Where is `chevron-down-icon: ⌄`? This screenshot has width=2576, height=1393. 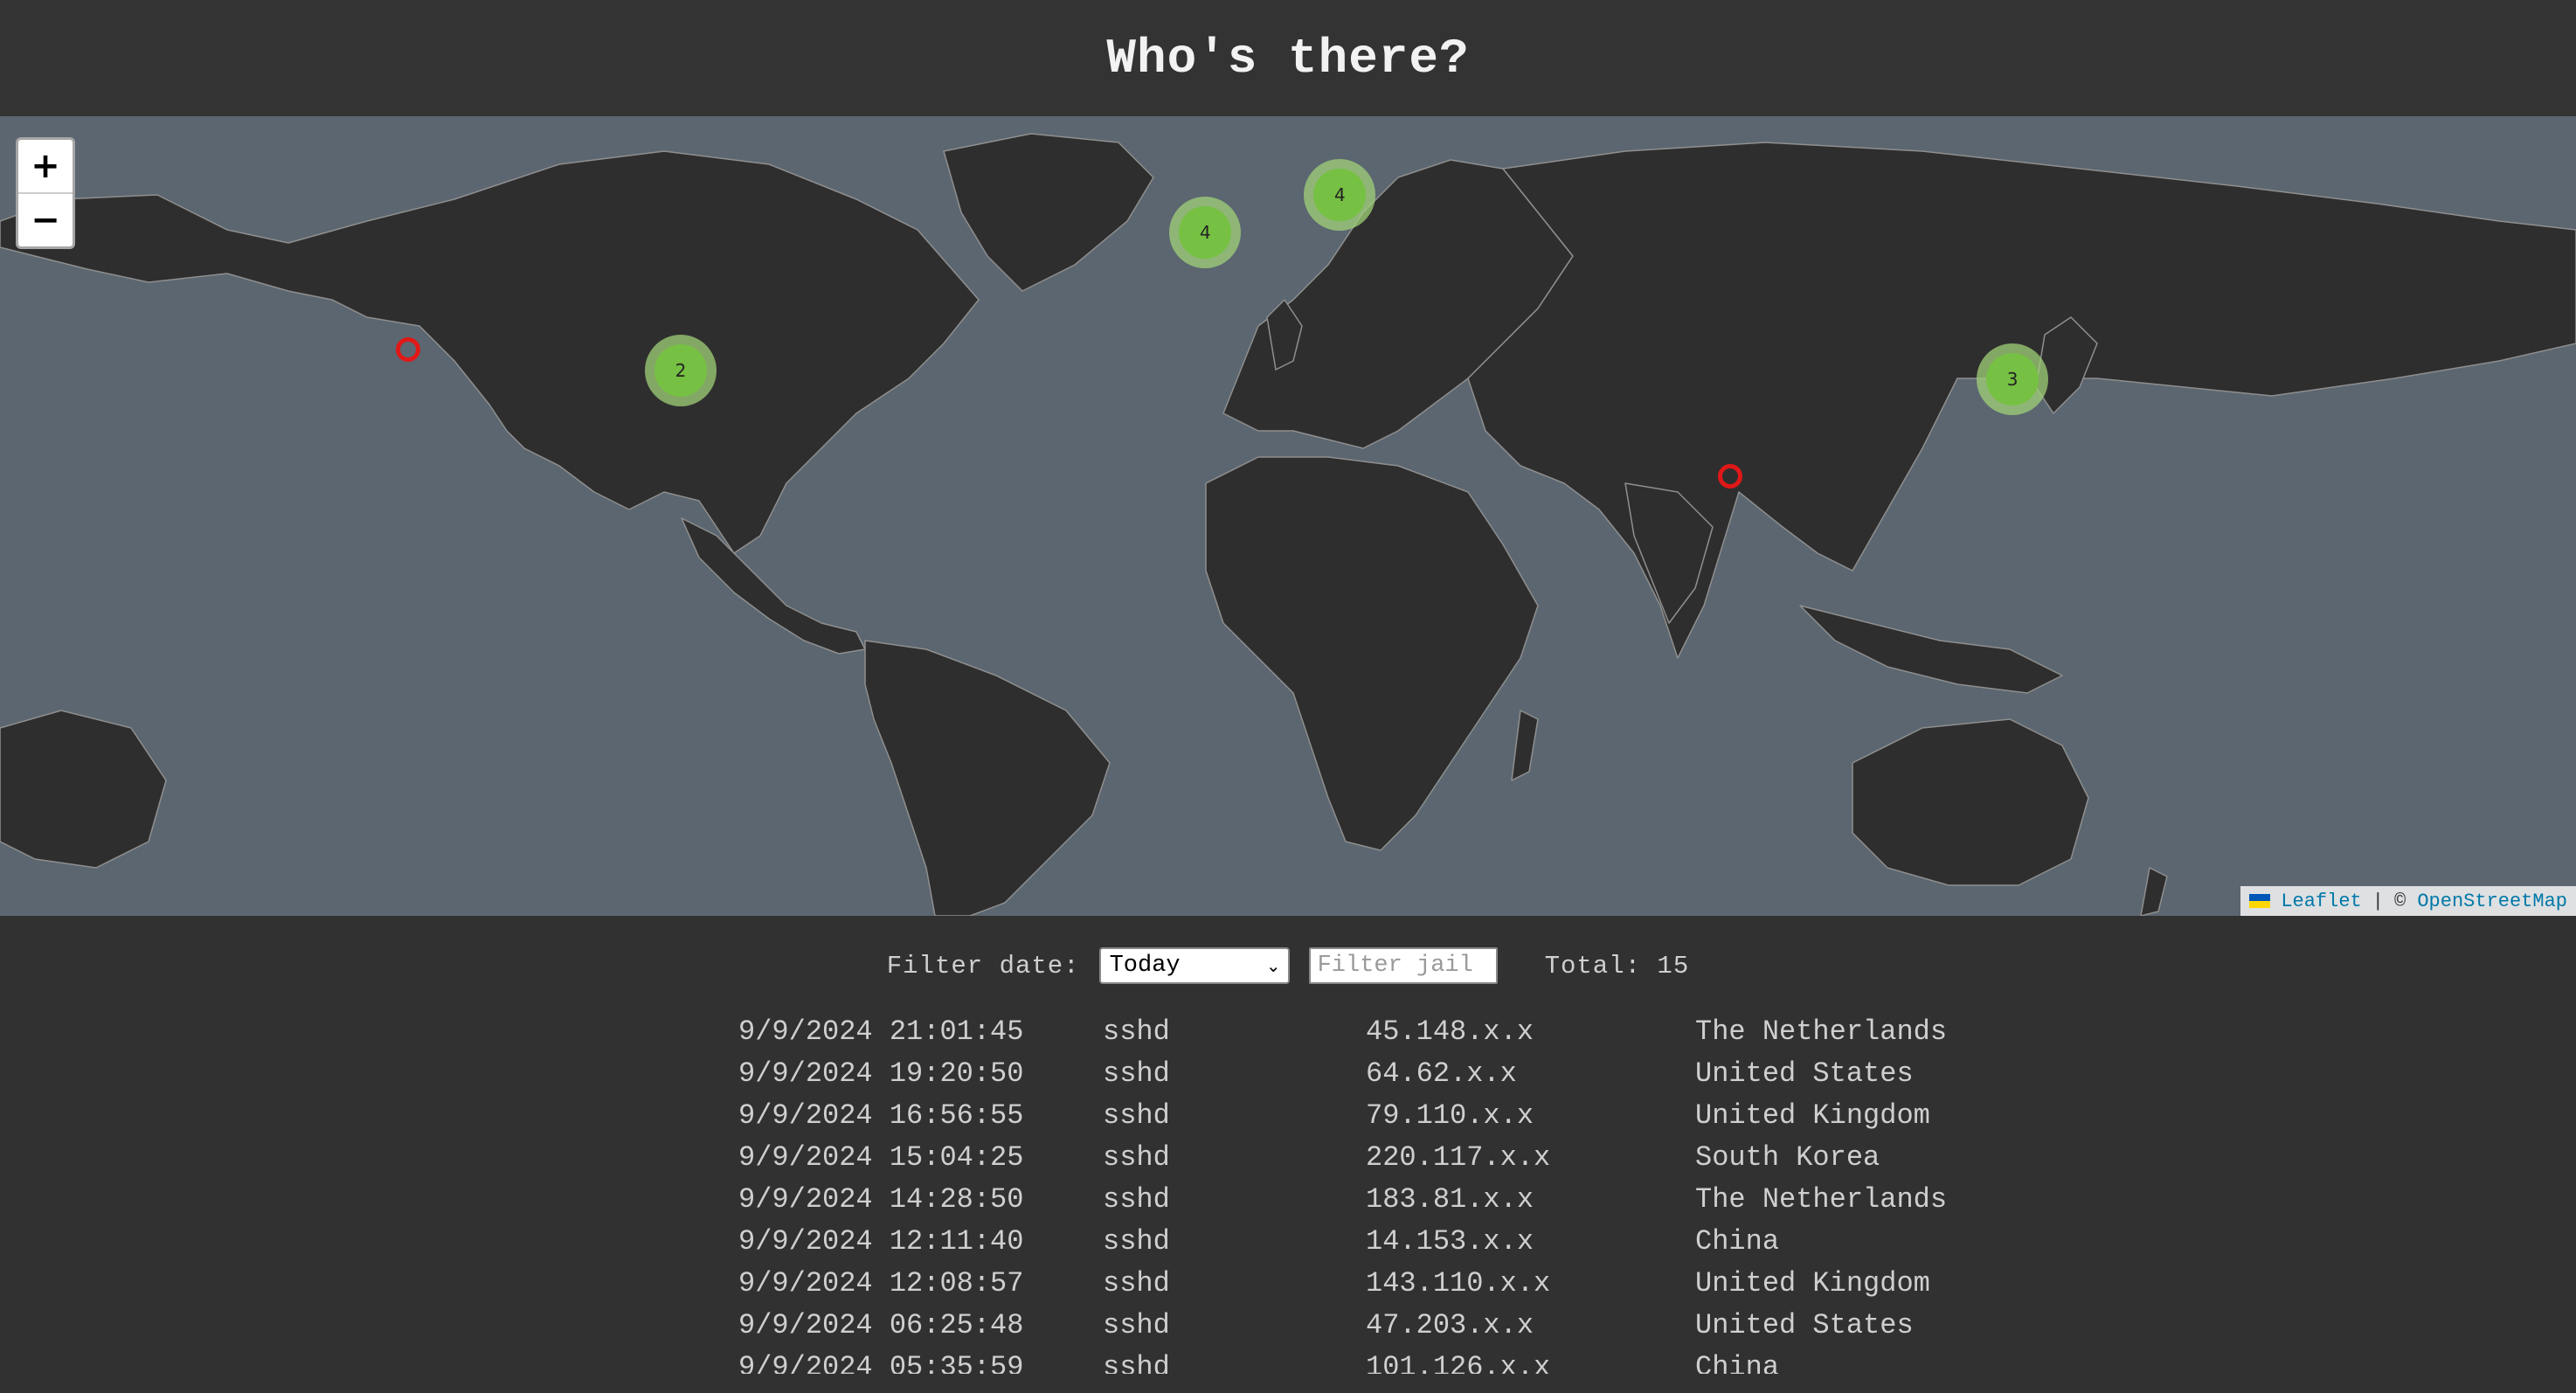 chevron-down-icon: ⌄ is located at coordinates (1273, 965).